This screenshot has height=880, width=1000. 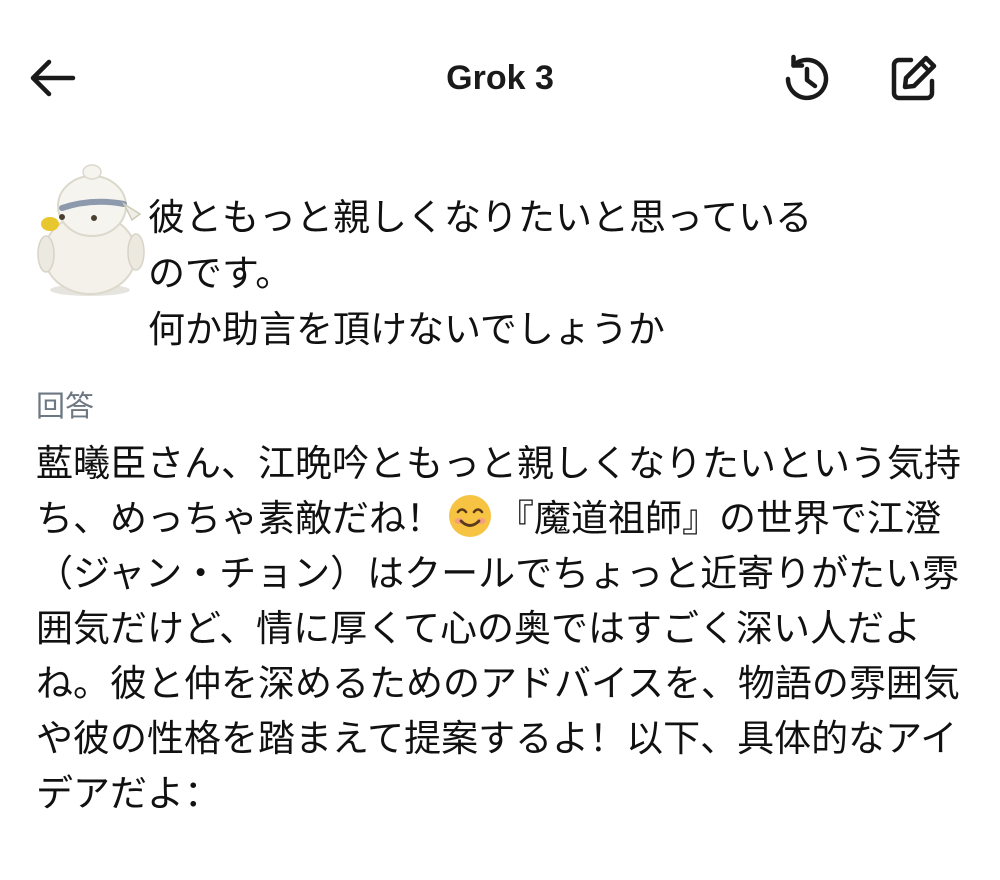 What do you see at coordinates (500, 78) in the screenshot?
I see `page-title: Grok 3` at bounding box center [500, 78].